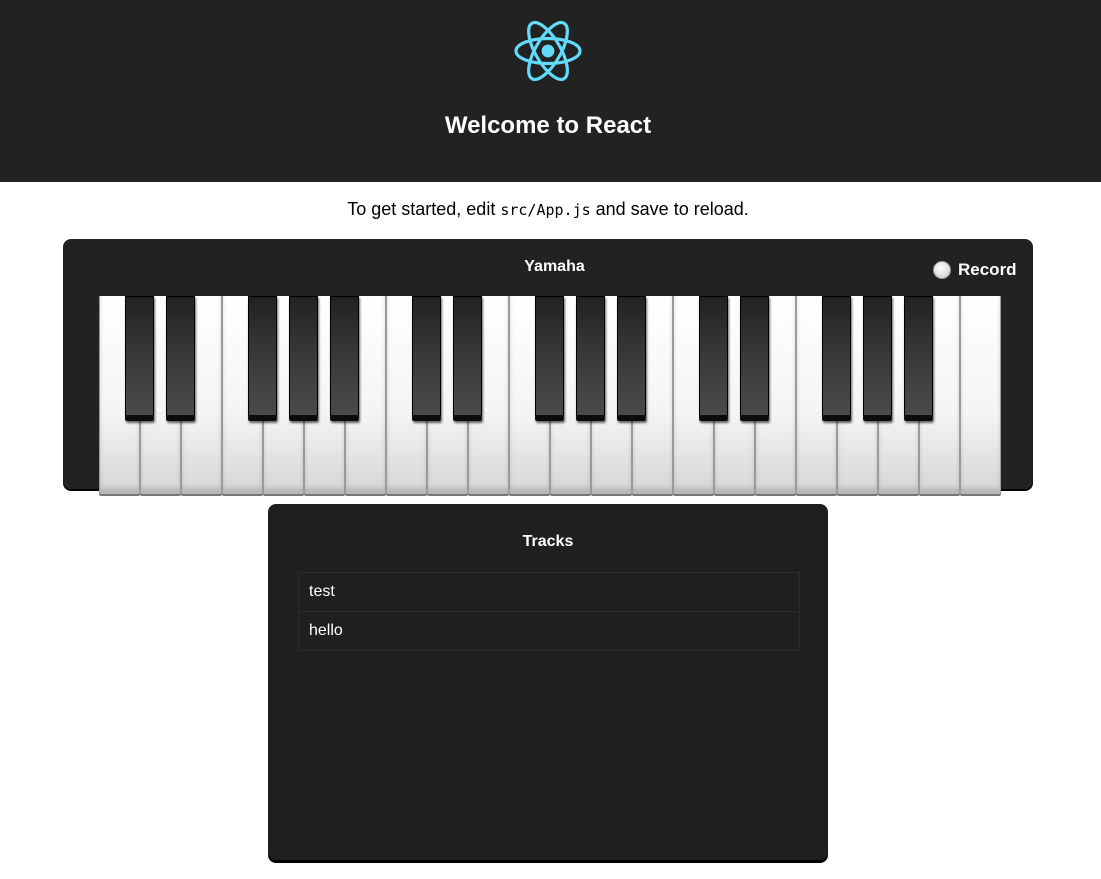 The width and height of the screenshot is (1101, 879). I want to click on piano-title: Yamaha, so click(554, 266).